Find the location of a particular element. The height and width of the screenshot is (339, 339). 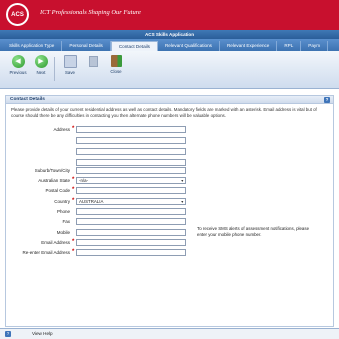

previous-label: Previous is located at coordinates (18, 72).